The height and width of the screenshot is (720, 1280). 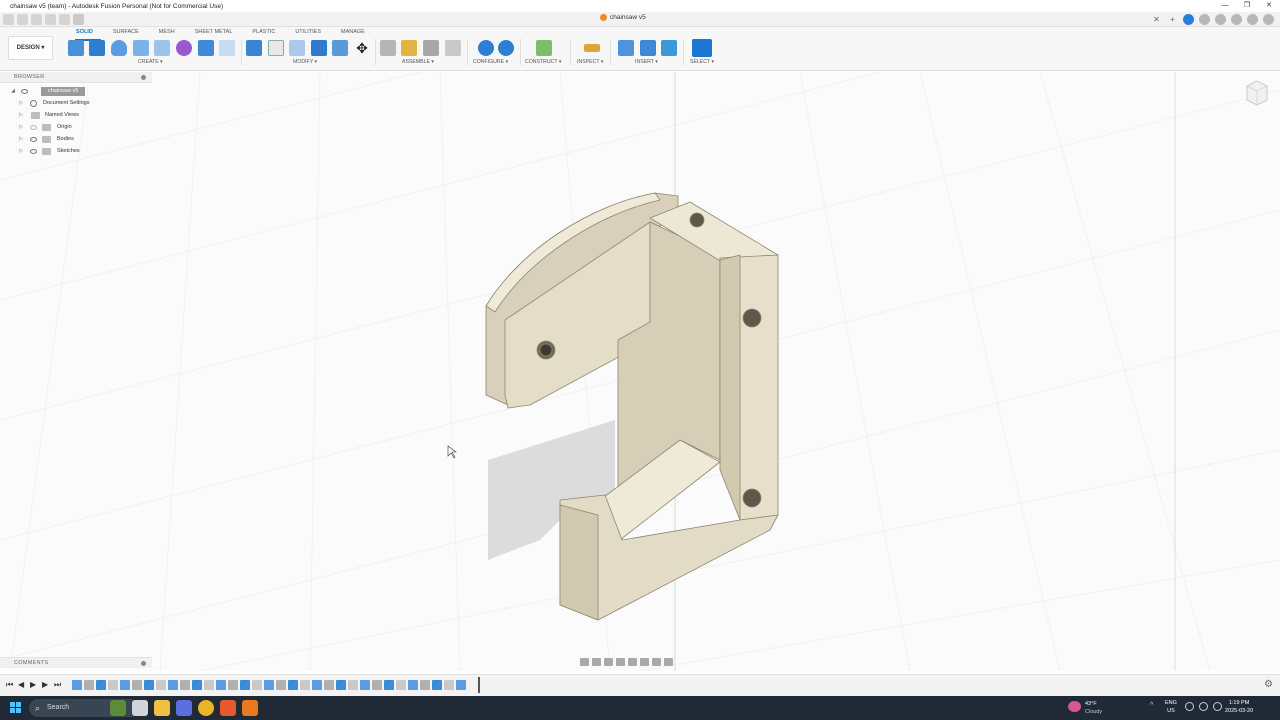 What do you see at coordinates (36, 19) in the screenshot?
I see `save-icon` at bounding box center [36, 19].